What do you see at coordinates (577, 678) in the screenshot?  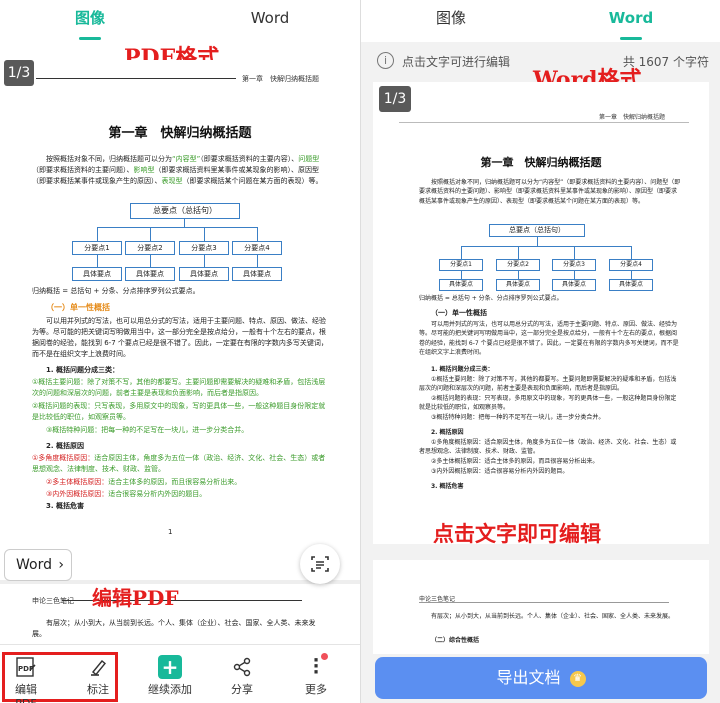 I see `crown-icon: ♛` at bounding box center [577, 678].